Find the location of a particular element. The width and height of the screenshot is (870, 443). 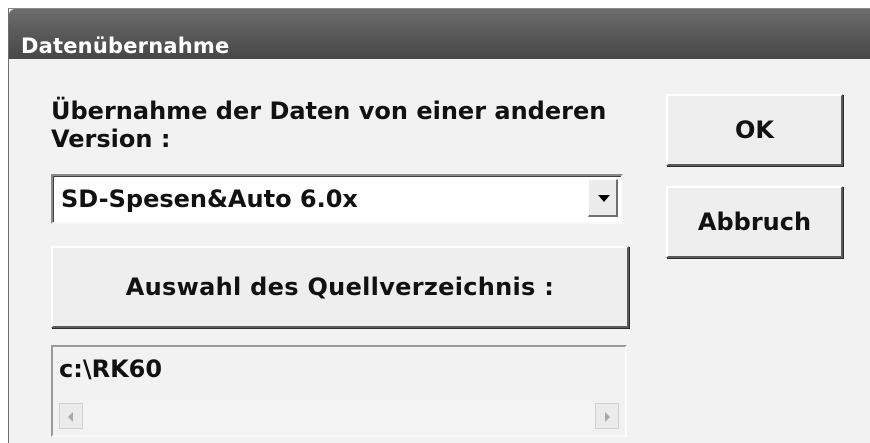

arrow-right-icon is located at coordinates (607, 417).